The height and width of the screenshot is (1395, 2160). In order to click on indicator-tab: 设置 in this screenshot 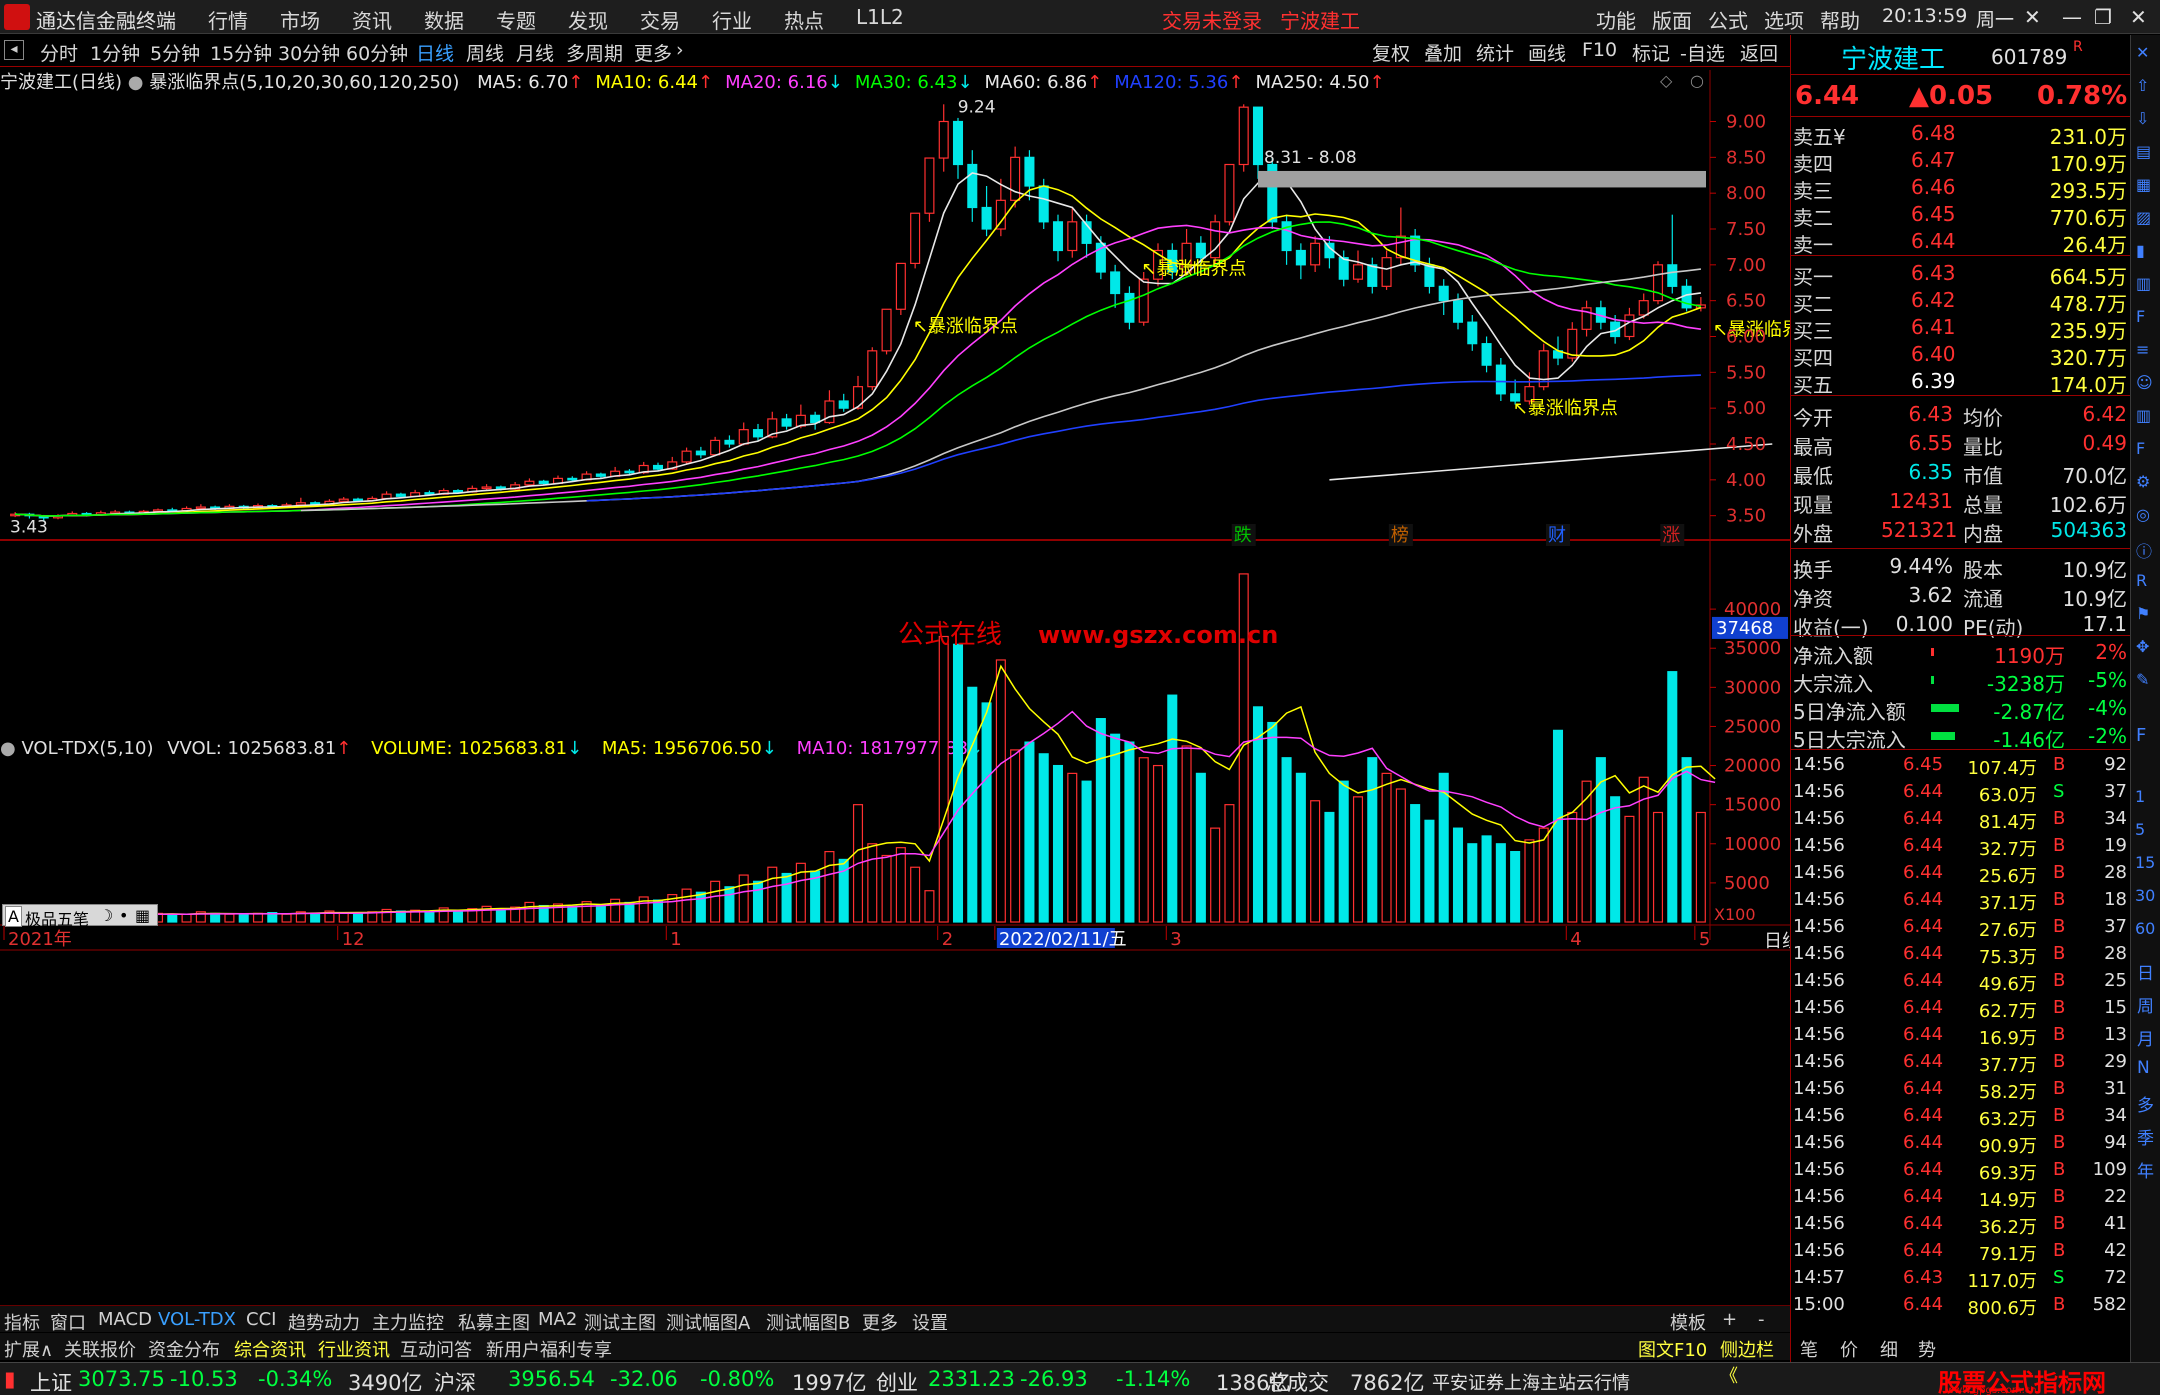, I will do `click(930, 1322)`.